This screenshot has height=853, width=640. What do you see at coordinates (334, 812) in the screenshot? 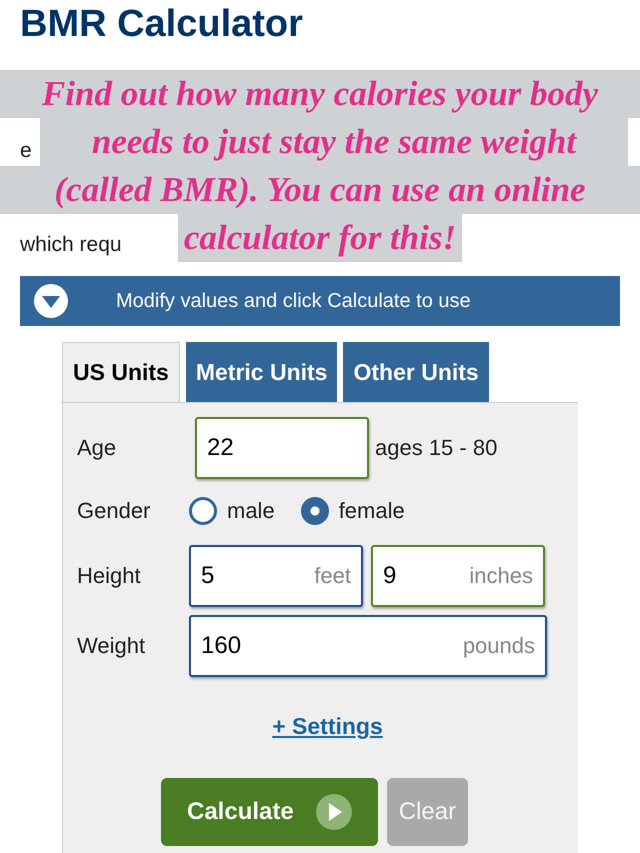
I see `play-icon` at bounding box center [334, 812].